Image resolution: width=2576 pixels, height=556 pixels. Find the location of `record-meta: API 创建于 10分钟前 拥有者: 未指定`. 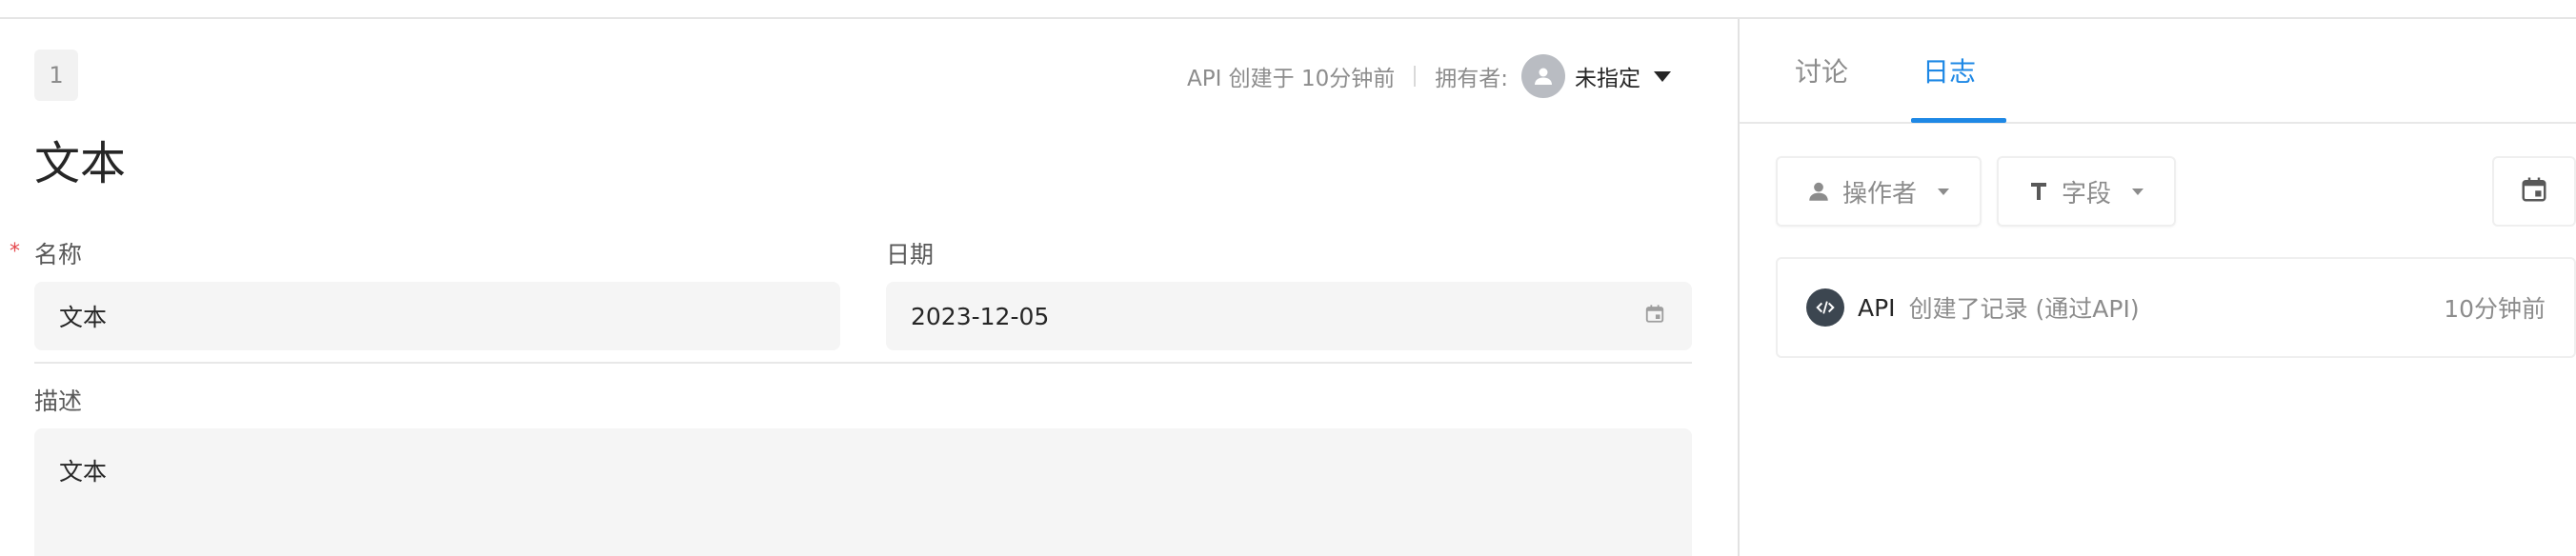

record-meta: API 创建于 10分钟前 拥有者: 未指定 is located at coordinates (1429, 76).